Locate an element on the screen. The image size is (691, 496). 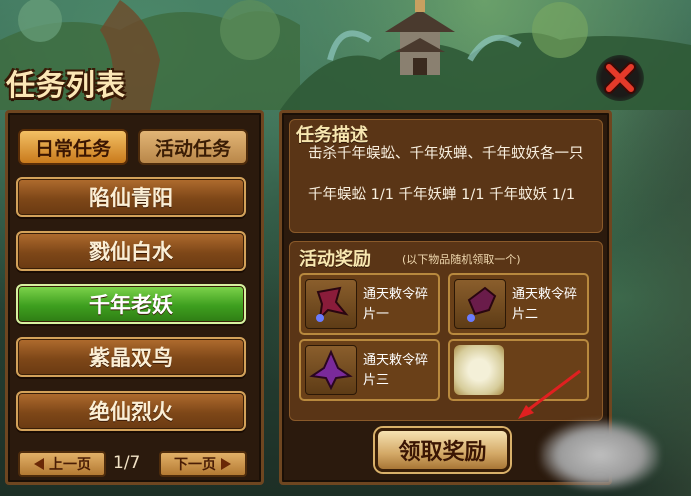
quest-item: 陷仙青阳 is located at coordinates (131, 197).